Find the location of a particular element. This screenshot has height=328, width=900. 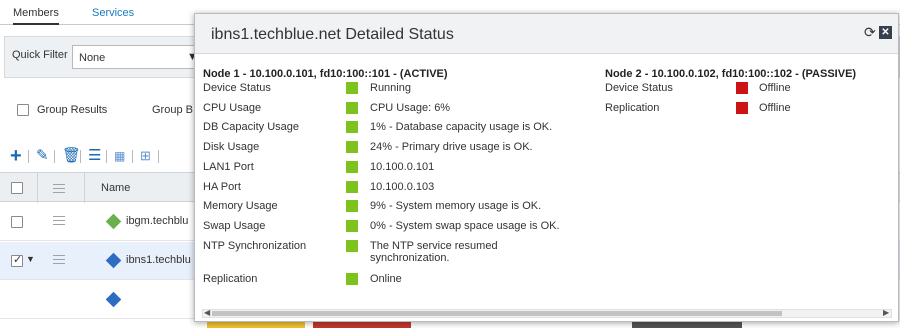

horizontal-scrollbar: ◀ ▶ is located at coordinates (547, 313).